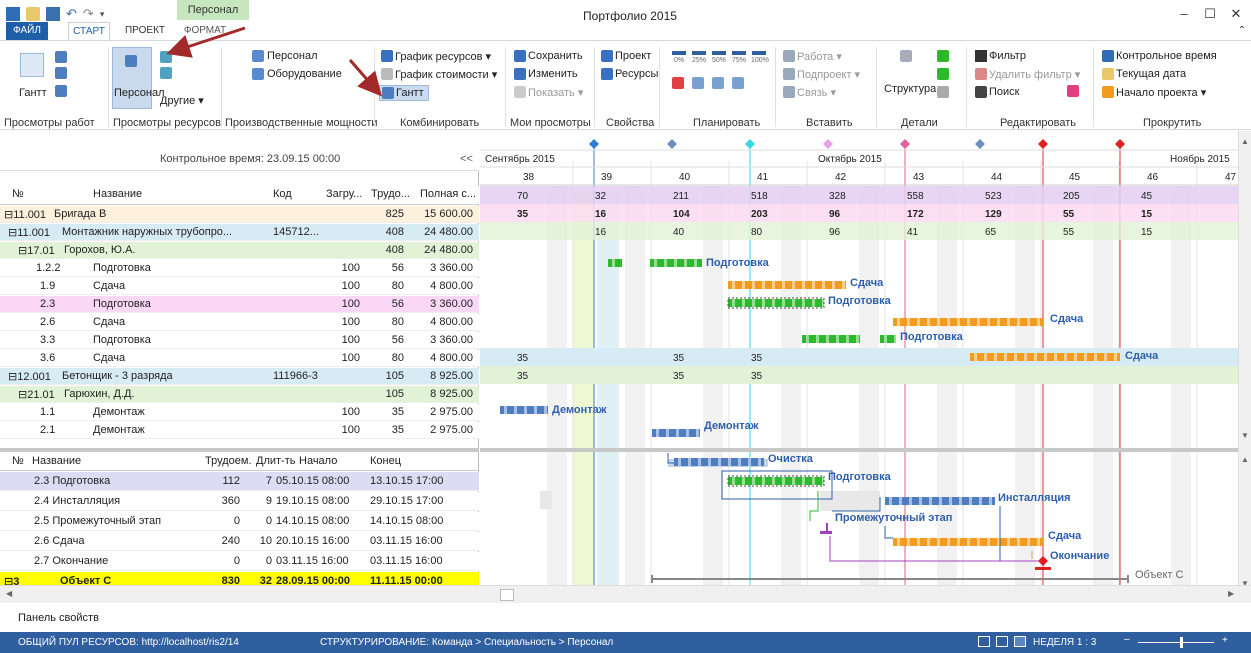 This screenshot has height=653, width=1251. Describe the element at coordinates (555, 56) in the screenshot. I see `save-view-button: Сохранить` at that location.